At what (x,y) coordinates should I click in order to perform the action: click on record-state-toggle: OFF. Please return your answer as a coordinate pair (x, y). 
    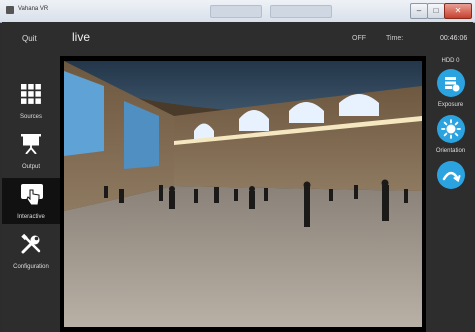
    Looking at the image, I should click on (359, 38).